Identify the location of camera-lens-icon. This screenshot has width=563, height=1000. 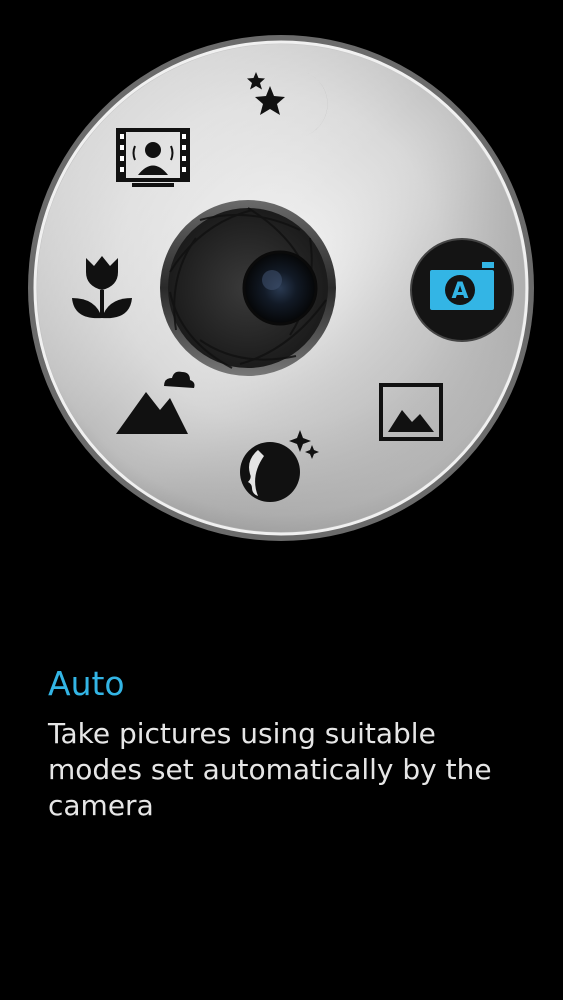
(248, 288).